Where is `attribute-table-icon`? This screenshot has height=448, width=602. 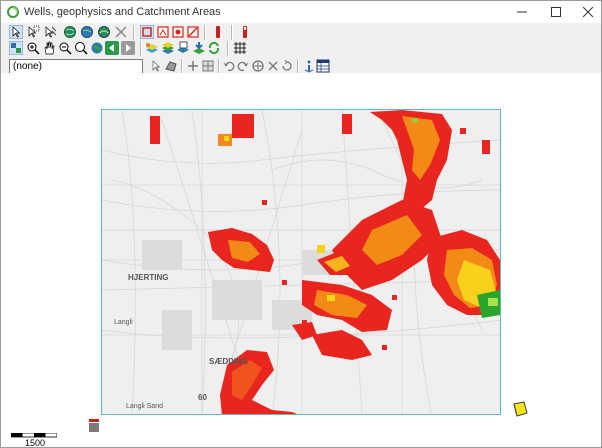
attribute-table-icon is located at coordinates (323, 66).